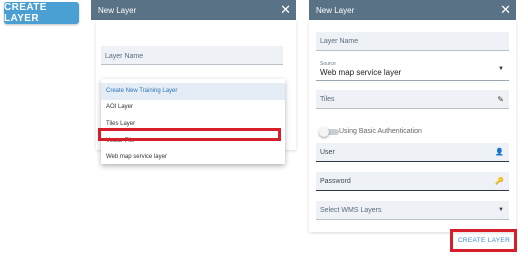  Describe the element at coordinates (193, 107) in the screenshot. I see `dropdown-item-aoi-layer: AOI Layer` at that location.